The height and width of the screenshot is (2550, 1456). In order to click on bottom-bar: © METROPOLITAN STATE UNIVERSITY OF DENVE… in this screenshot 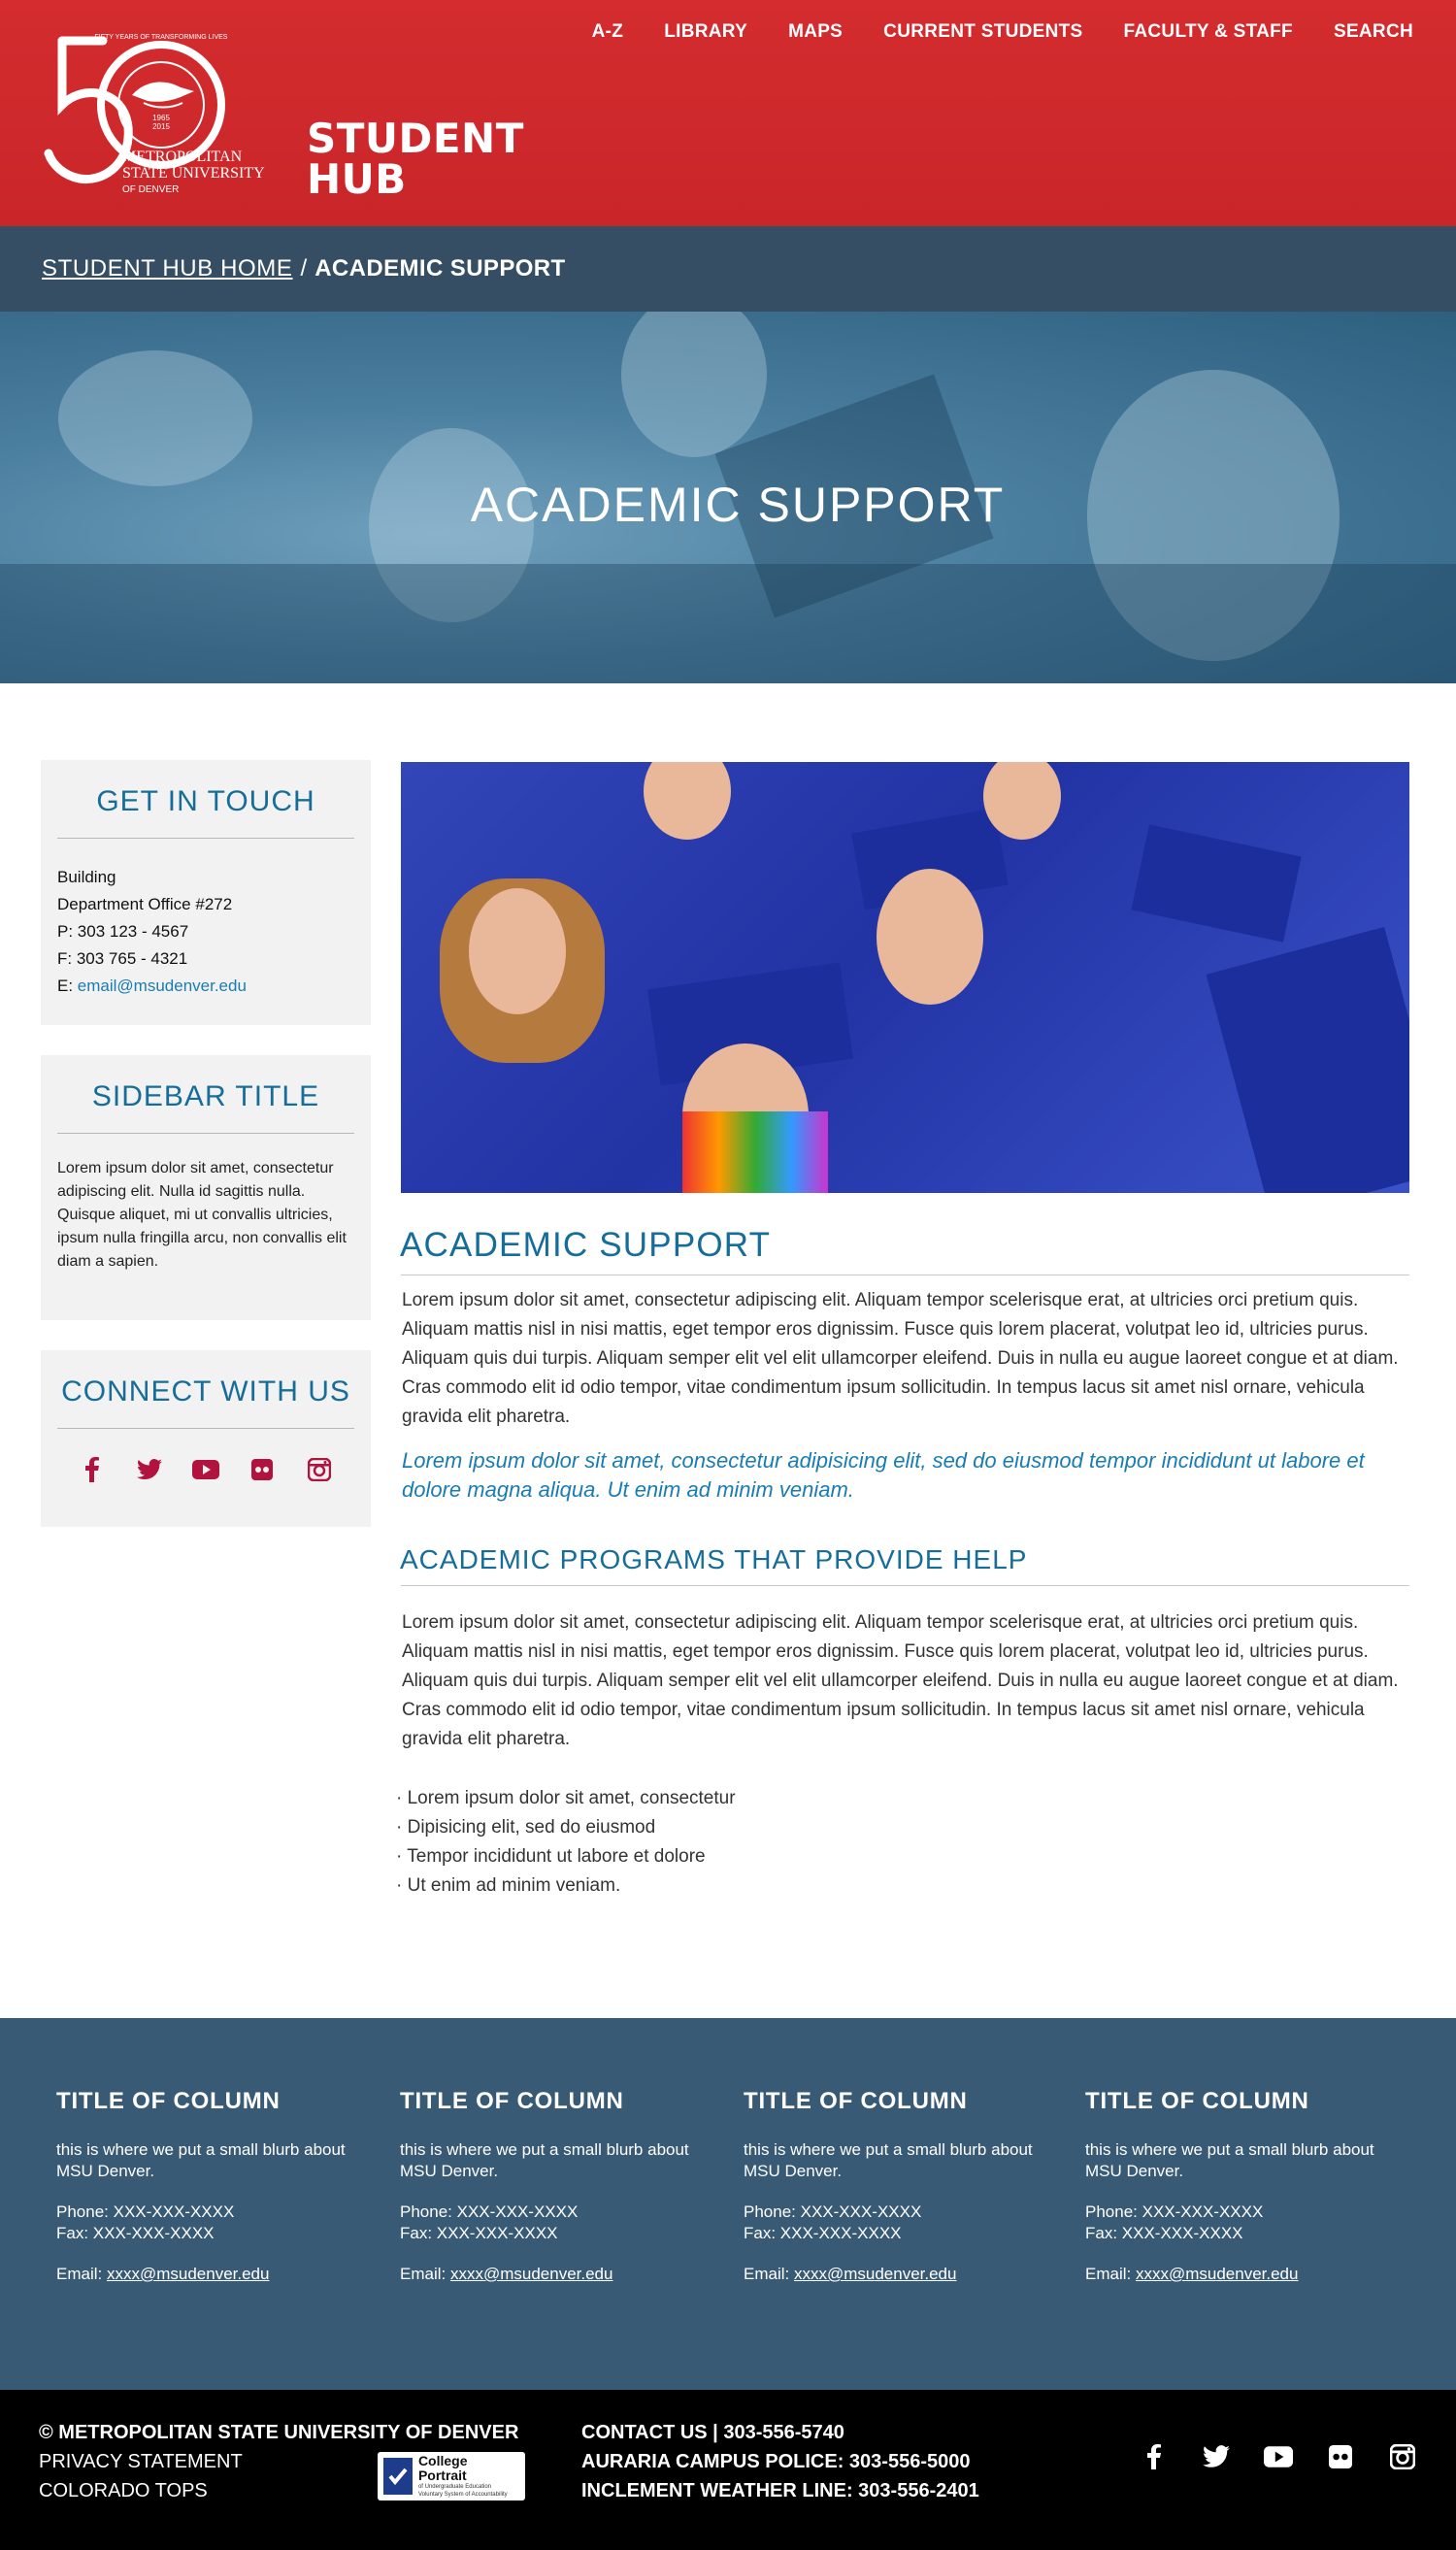, I will do `click(728, 2470)`.